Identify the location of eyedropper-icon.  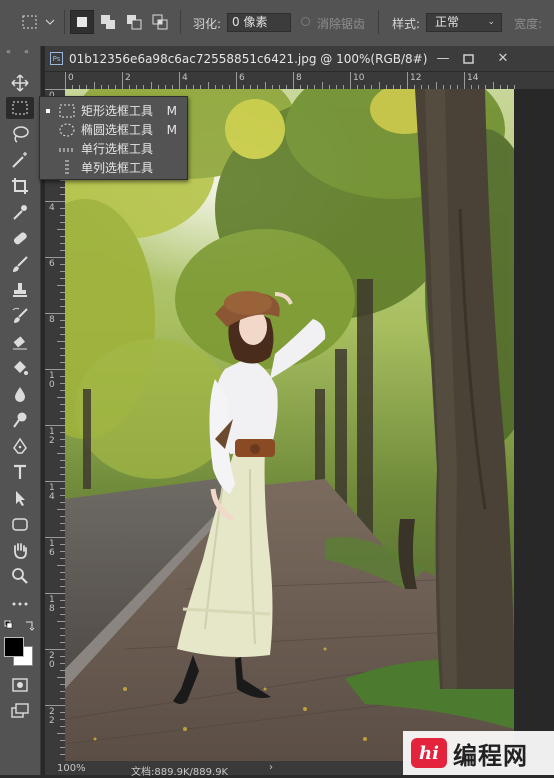
(20, 212).